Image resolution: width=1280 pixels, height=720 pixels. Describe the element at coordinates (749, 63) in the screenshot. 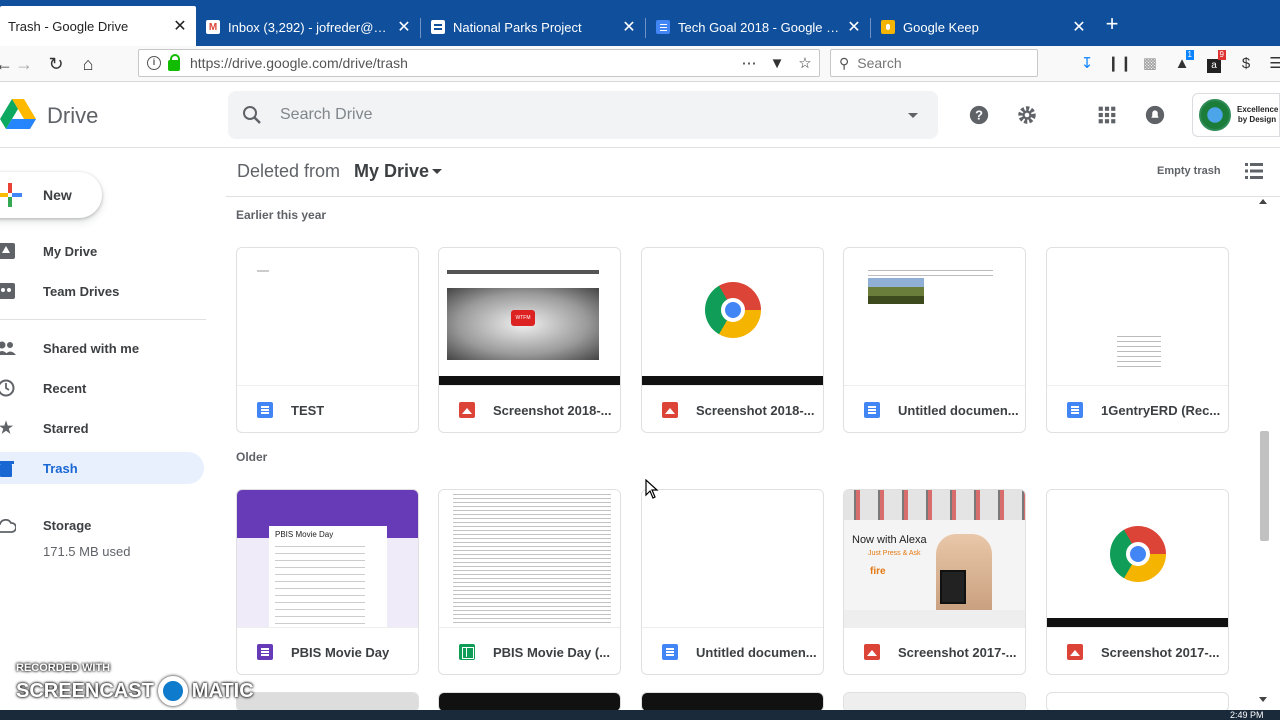

I see `page-actions-icon: ⋯` at that location.